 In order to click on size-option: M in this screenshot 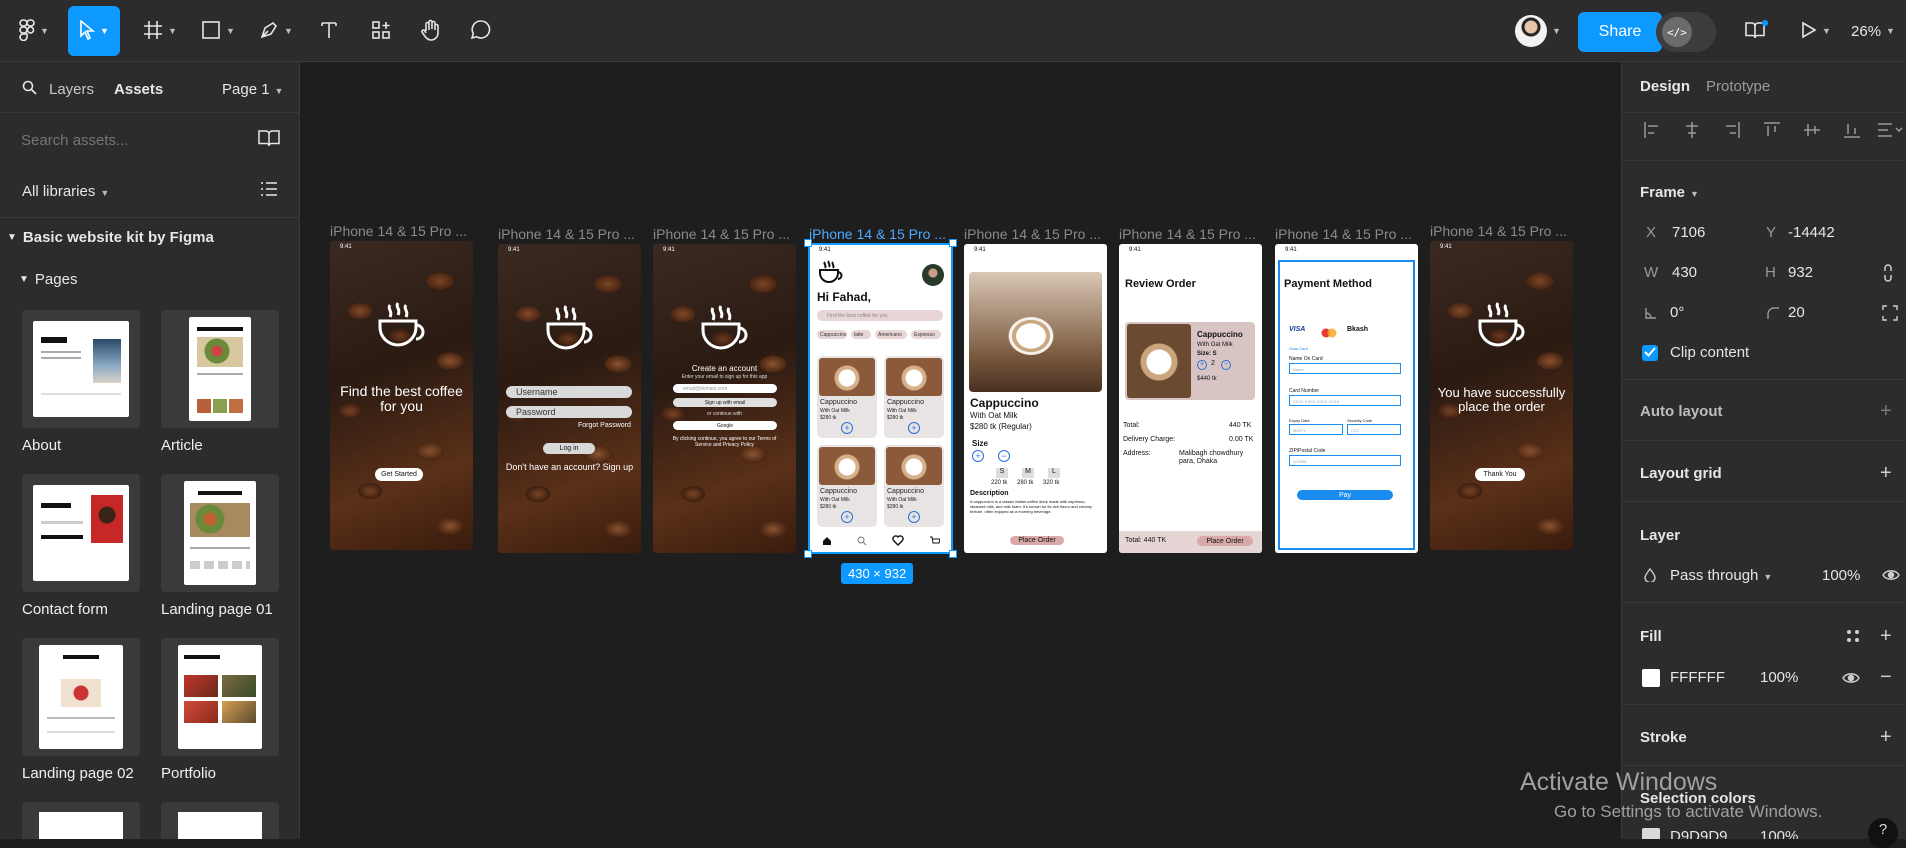, I will do `click(1028, 473)`.